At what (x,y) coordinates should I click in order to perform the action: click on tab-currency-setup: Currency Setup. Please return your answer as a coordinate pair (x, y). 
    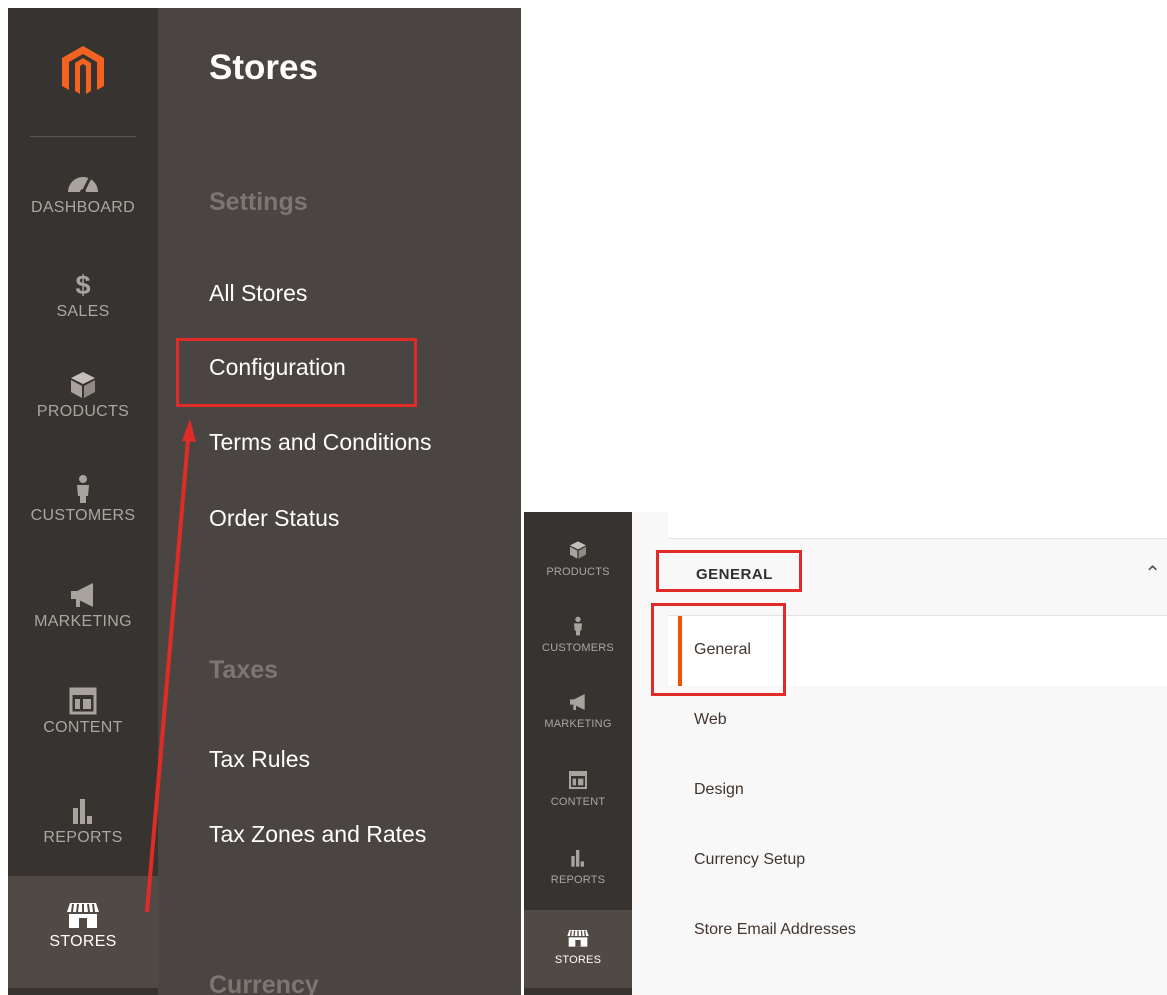
    Looking at the image, I should click on (917, 861).